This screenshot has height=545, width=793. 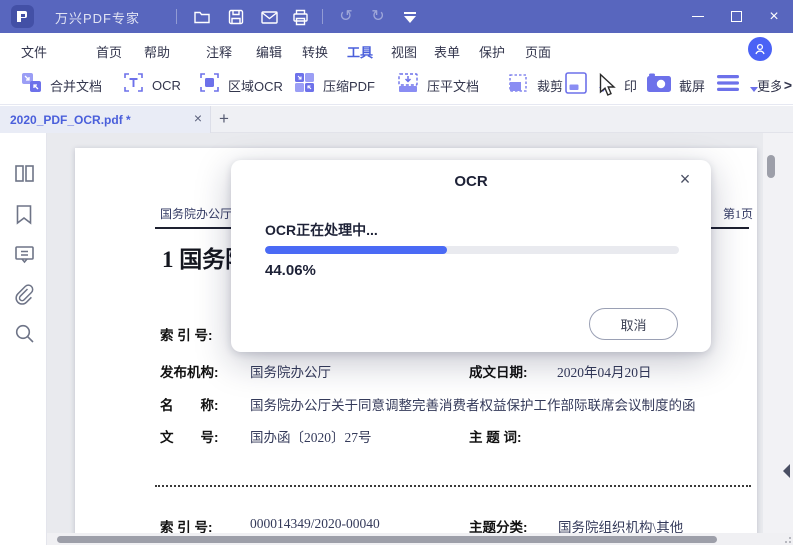 I want to click on tool-ocr: OCR, so click(x=151, y=85).